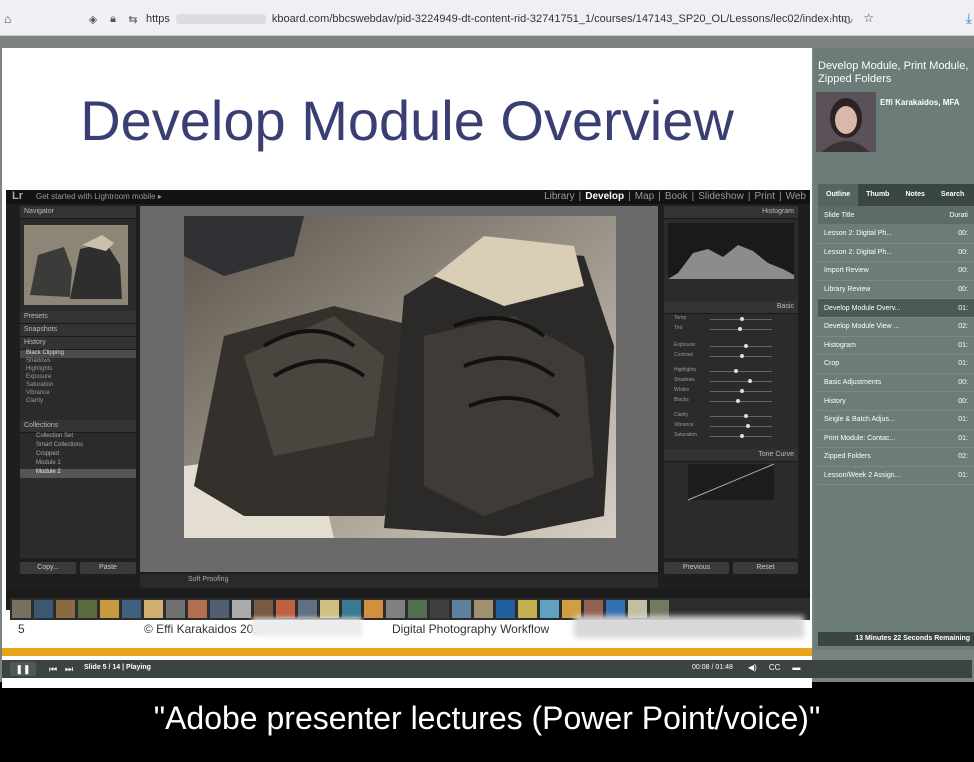 The width and height of the screenshot is (974, 762). I want to click on history-item: Clarity, so click(35, 401).